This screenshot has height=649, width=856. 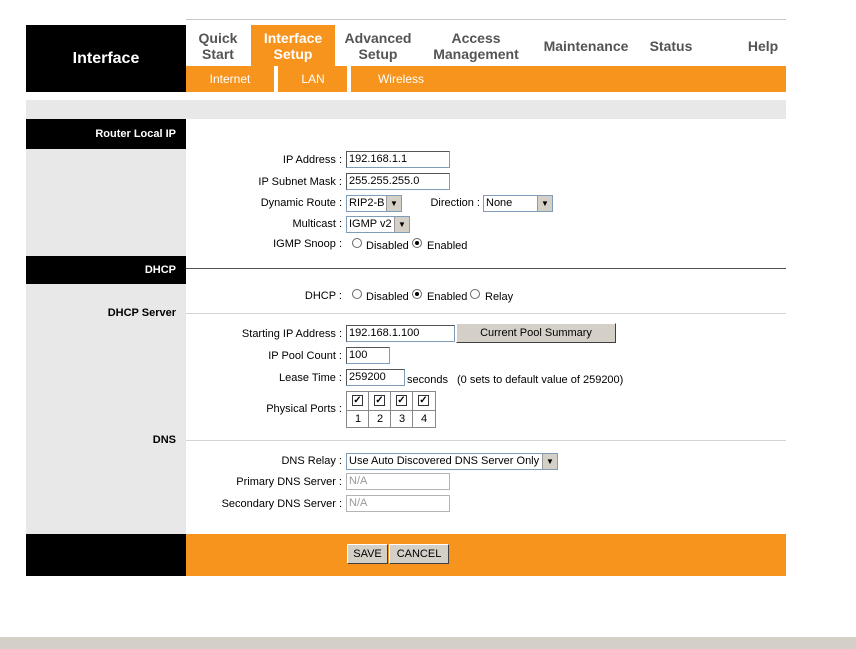 I want to click on window-bottom-bar, so click(x=428, y=642).